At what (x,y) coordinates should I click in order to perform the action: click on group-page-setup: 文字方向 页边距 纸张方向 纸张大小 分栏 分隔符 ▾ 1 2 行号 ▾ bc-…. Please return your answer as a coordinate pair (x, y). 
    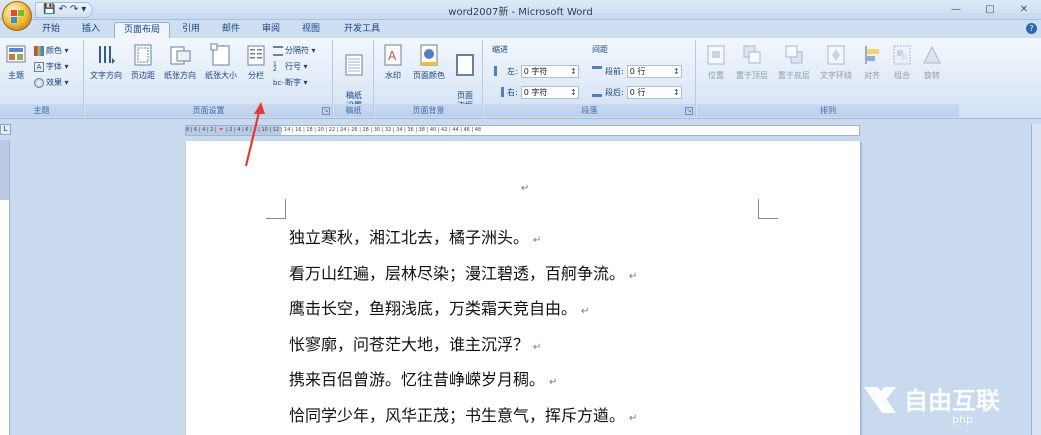
    Looking at the image, I should click on (209, 78).